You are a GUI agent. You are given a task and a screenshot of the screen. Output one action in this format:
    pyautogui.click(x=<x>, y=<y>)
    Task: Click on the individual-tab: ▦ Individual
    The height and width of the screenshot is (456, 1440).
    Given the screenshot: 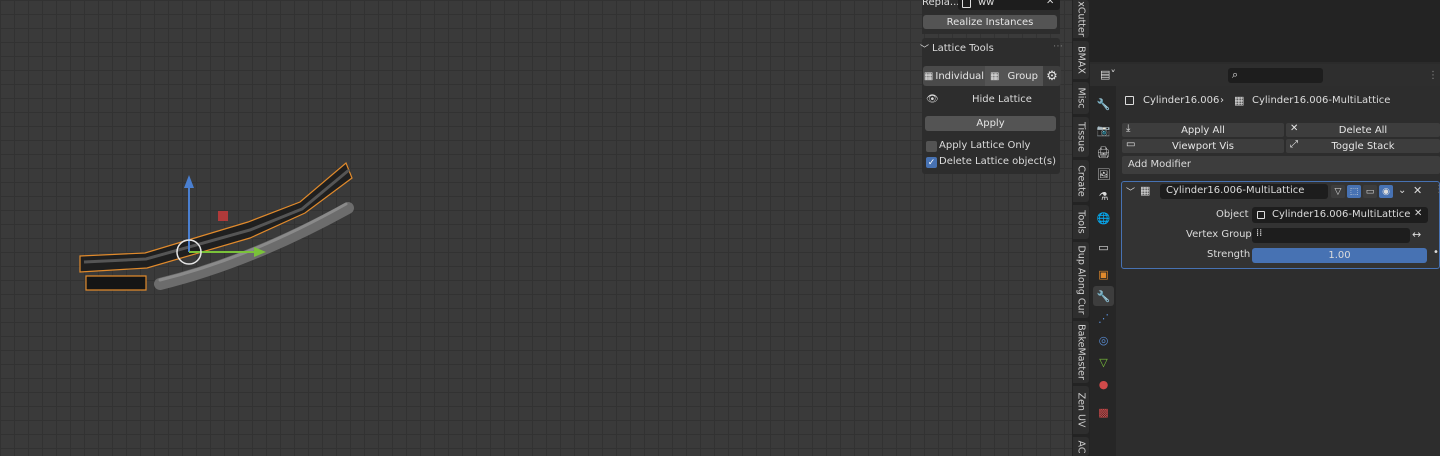 What is the action you would take?
    pyautogui.click(x=954, y=76)
    